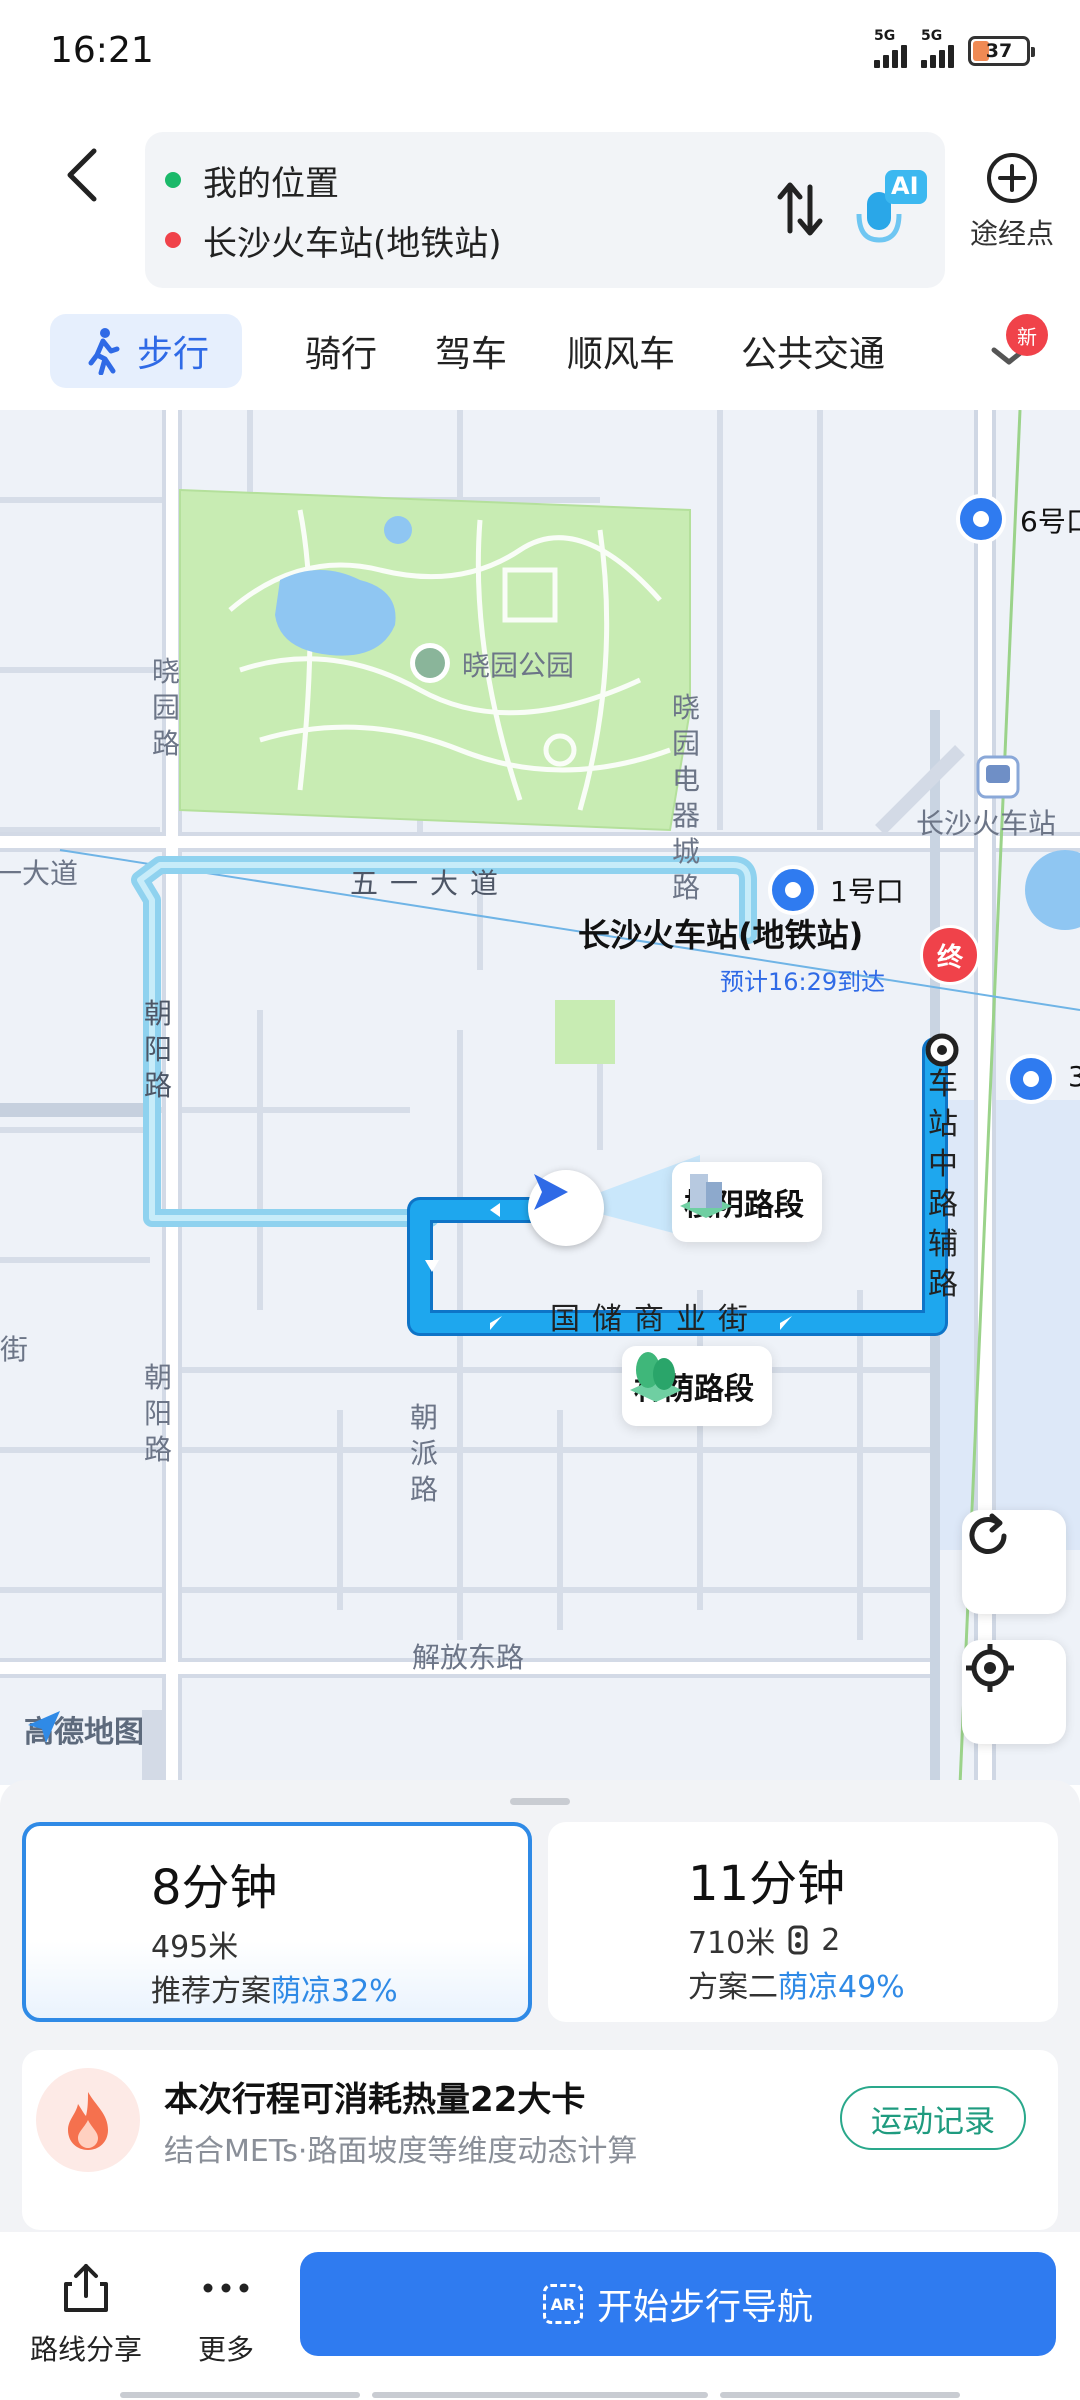 Image resolution: width=1080 pixels, height=2400 pixels. Describe the element at coordinates (86, 2349) in the screenshot. I see `share-route-label: 路线分享` at that location.